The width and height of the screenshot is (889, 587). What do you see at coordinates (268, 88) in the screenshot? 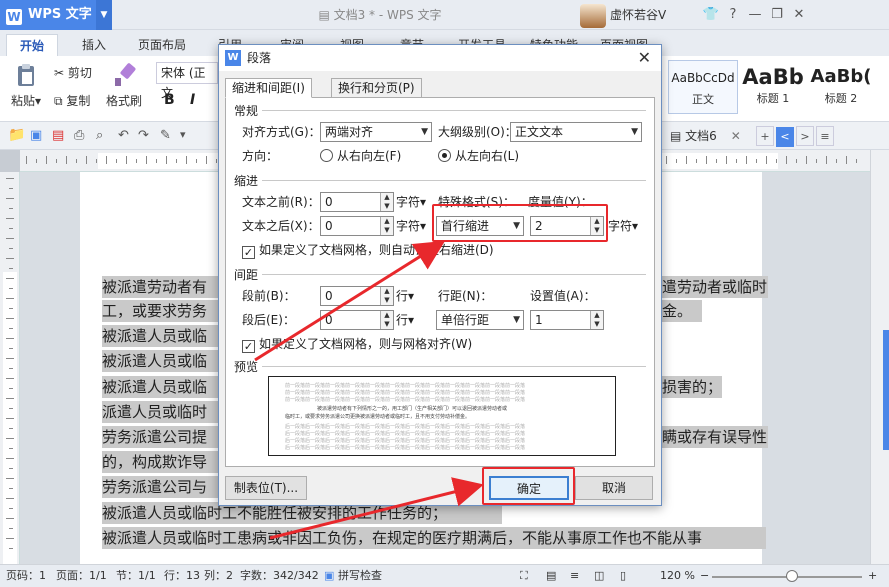
I see `tab-indent-spacing: 缩进和间距(I)` at bounding box center [268, 88].